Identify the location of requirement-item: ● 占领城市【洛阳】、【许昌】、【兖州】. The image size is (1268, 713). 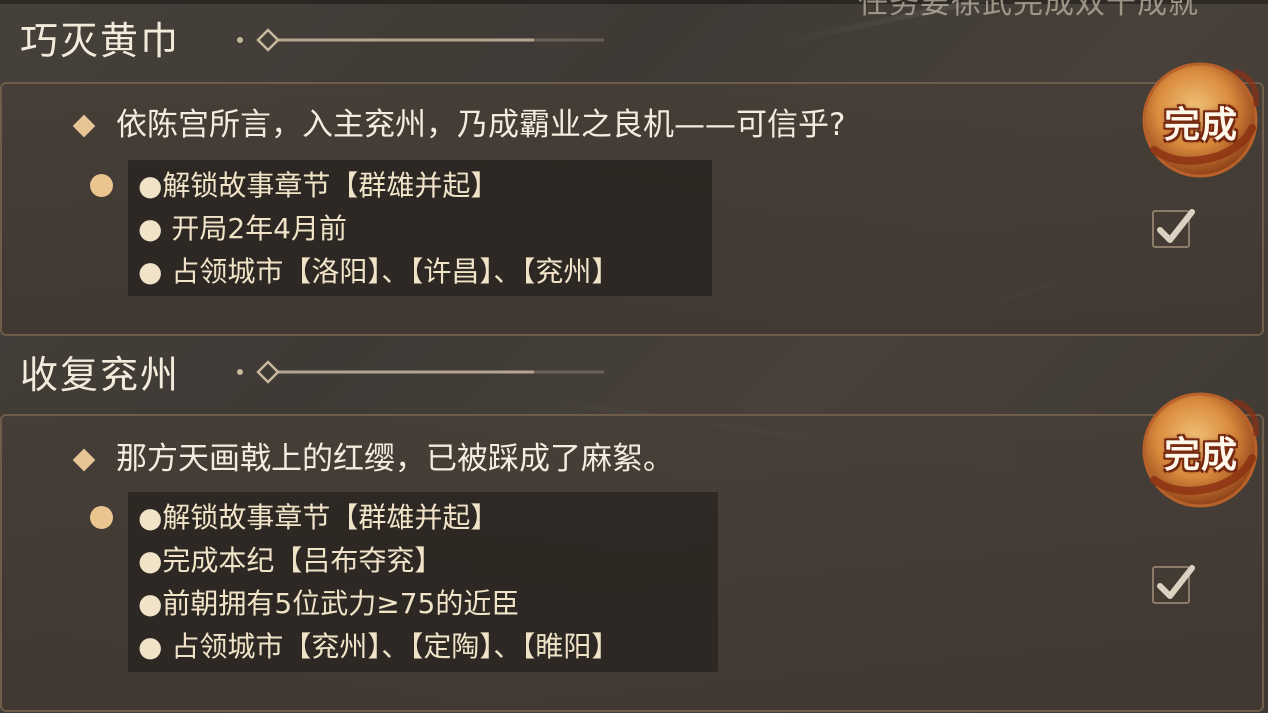
(379, 271).